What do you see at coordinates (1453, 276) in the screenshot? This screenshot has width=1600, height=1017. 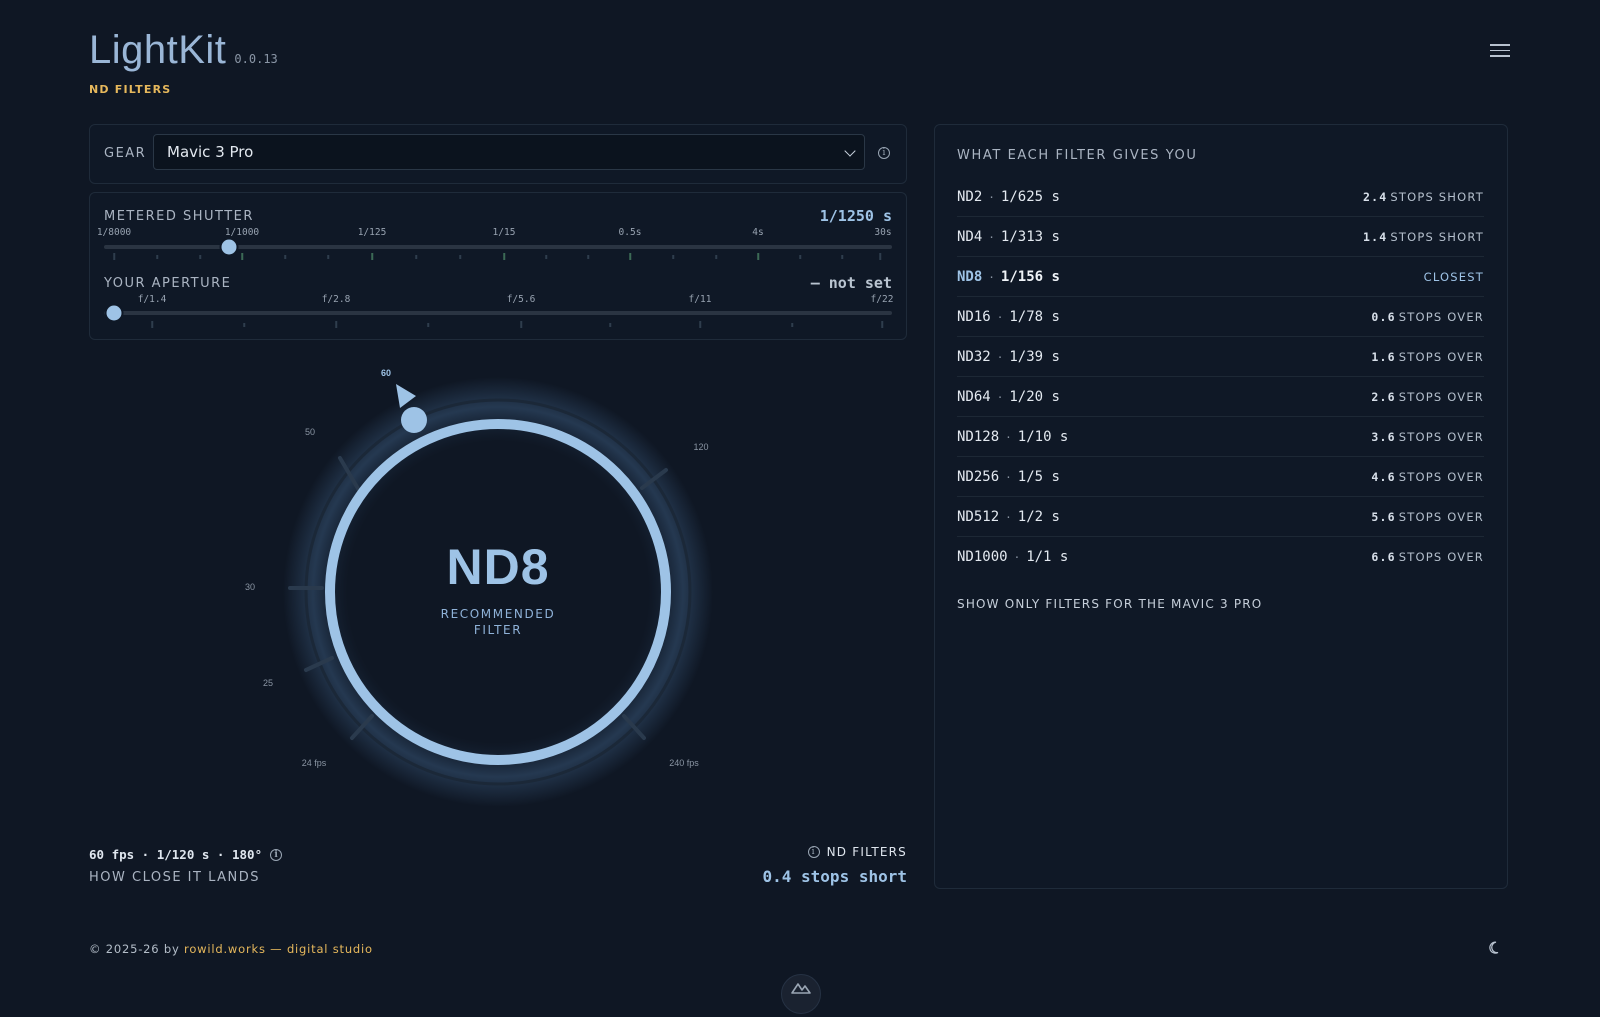 I see `filter-status: CLOSEST` at bounding box center [1453, 276].